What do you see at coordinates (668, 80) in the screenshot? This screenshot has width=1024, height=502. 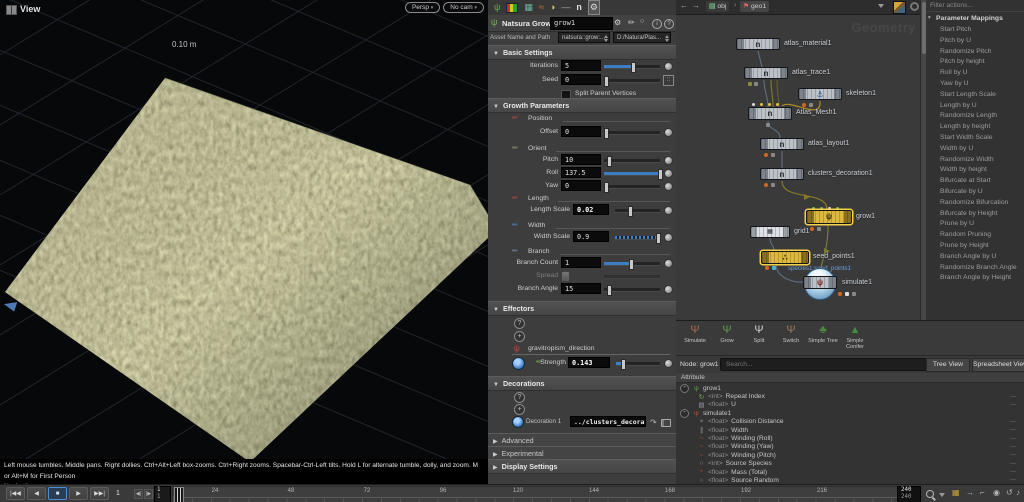 I see `dice-icon: ::` at bounding box center [668, 80].